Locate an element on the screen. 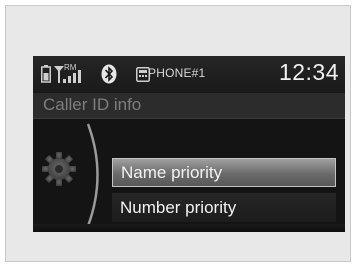 This screenshot has width=358, height=269. menu-item-name-priority: Name priority is located at coordinates (224, 172).